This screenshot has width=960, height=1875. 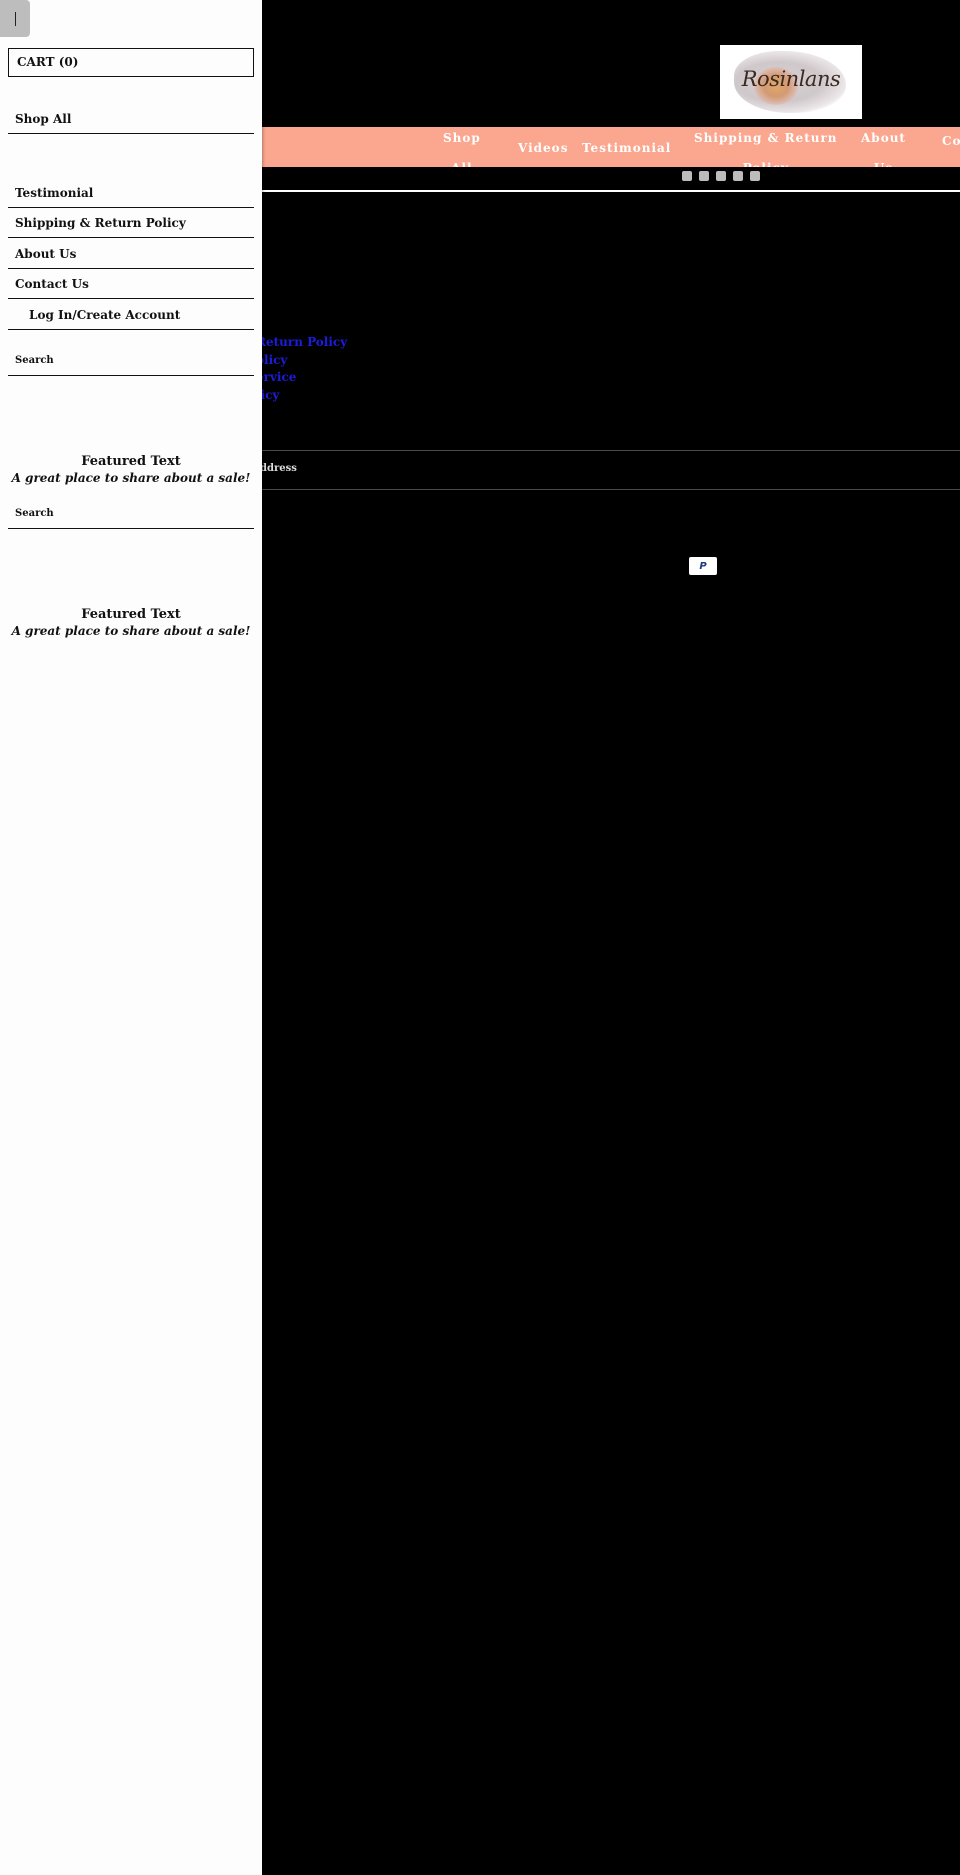 What do you see at coordinates (883, 160) in the screenshot?
I see `nav-about-line2: Us` at bounding box center [883, 160].